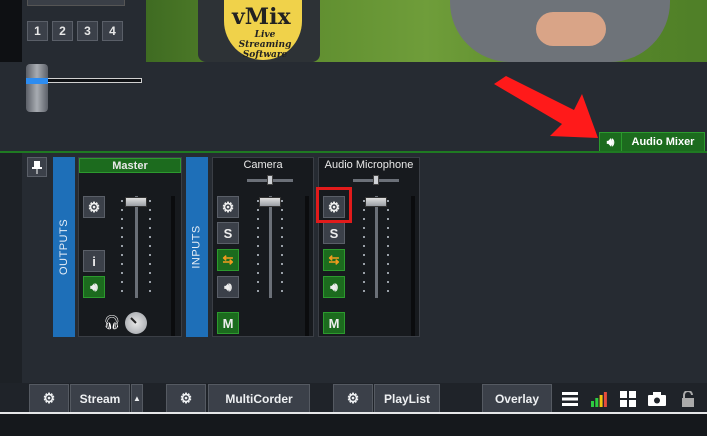  What do you see at coordinates (663, 142) in the screenshot?
I see `audio-mixer-label: Audio Mixer` at bounding box center [663, 142].